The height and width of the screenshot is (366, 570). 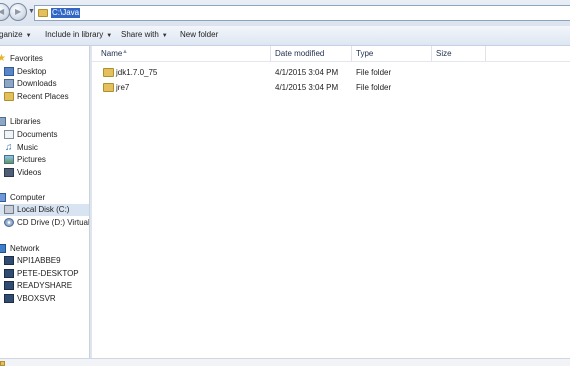 I want to click on nav-group-favorites: ★ Favorites, so click(x=44, y=59).